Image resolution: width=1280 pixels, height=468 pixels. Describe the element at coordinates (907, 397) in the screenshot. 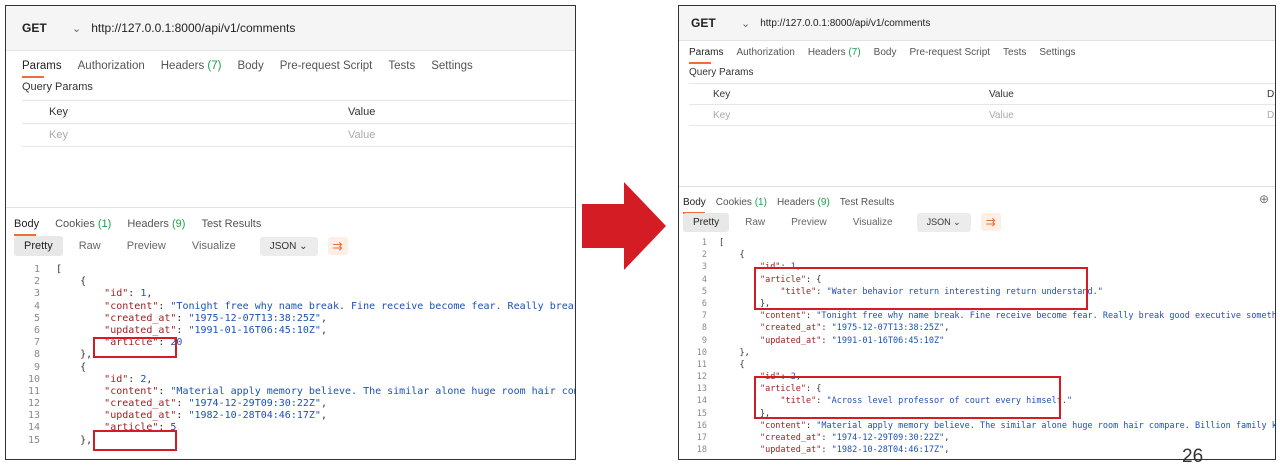

I see `highlight-box` at that location.